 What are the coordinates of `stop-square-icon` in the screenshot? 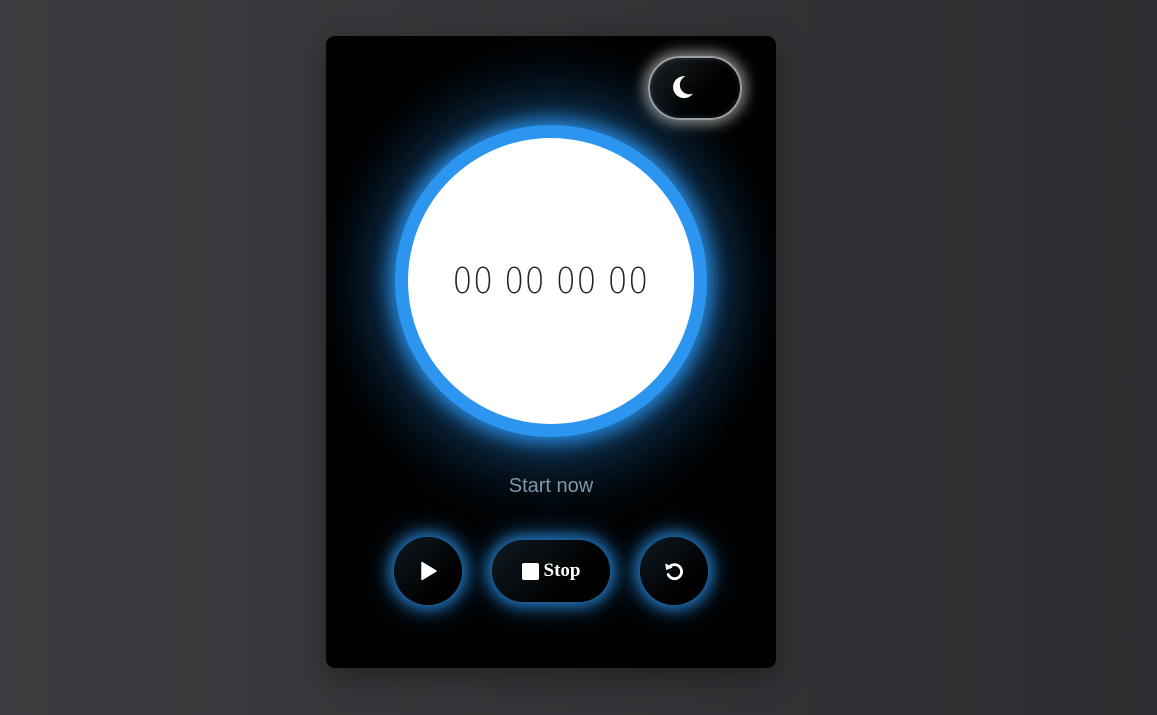 It's located at (530, 571).